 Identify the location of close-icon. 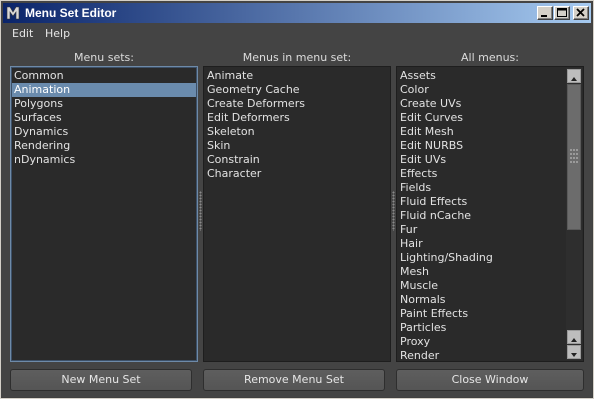
(580, 12).